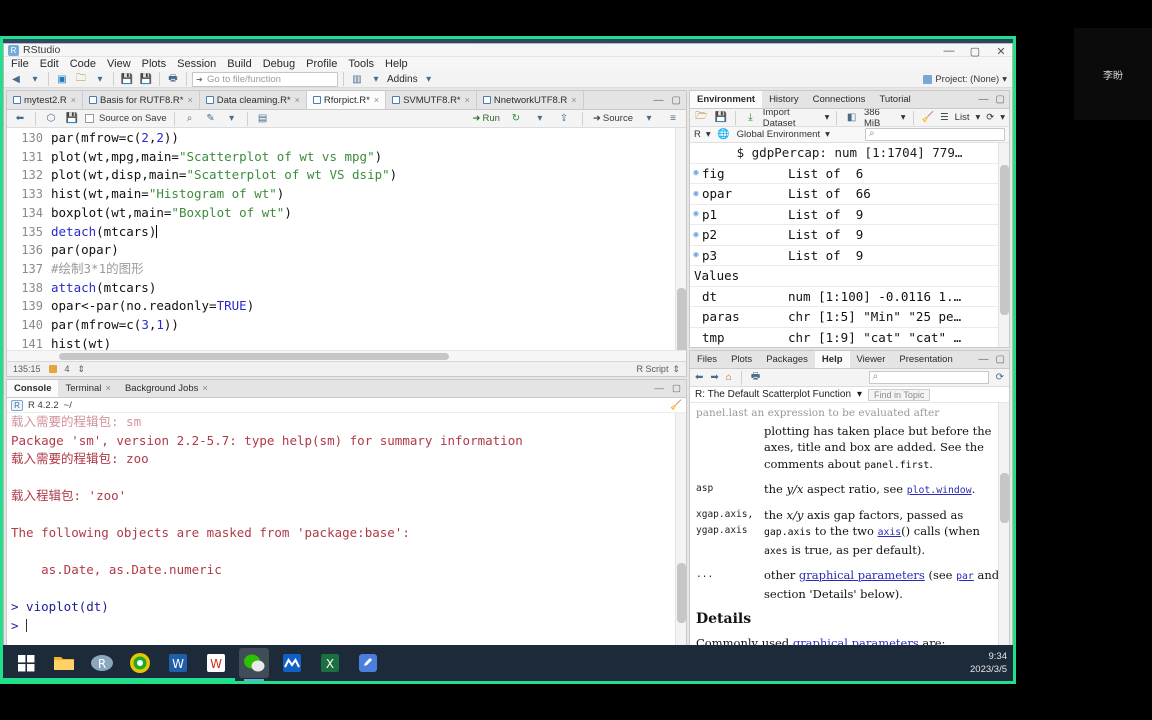 Image resolution: width=1152 pixels, height=720 pixels. I want to click on print-icon: 🖶, so click(173, 79).